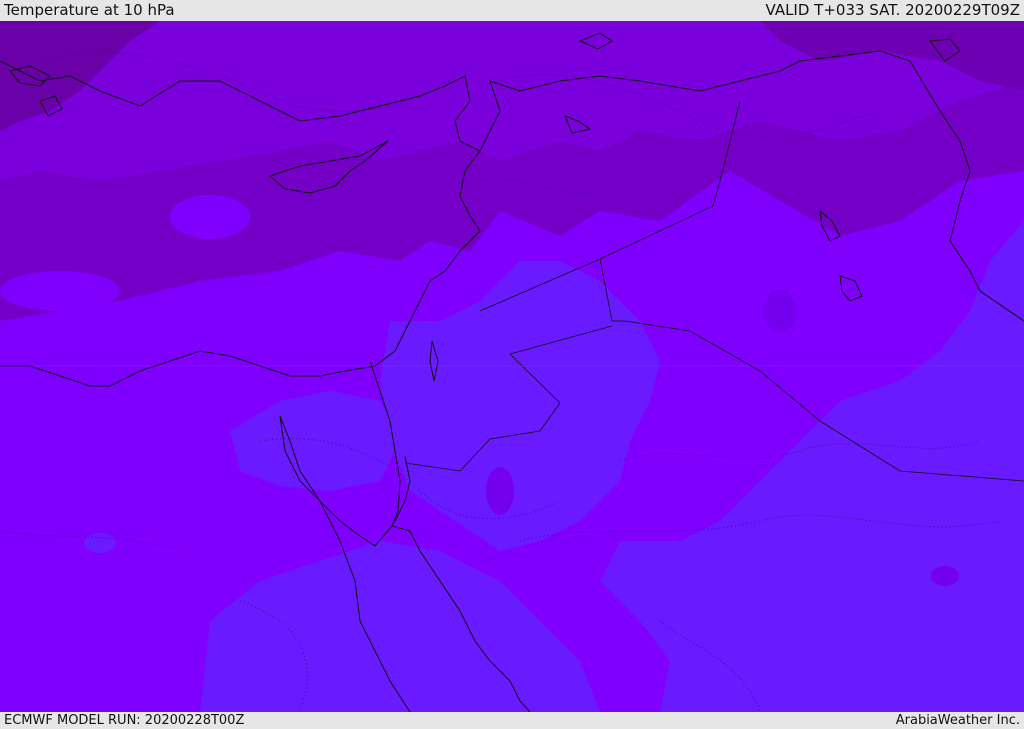  Describe the element at coordinates (957, 720) in the screenshot. I see `provider-label: ArabiaWeather Inc.` at that location.